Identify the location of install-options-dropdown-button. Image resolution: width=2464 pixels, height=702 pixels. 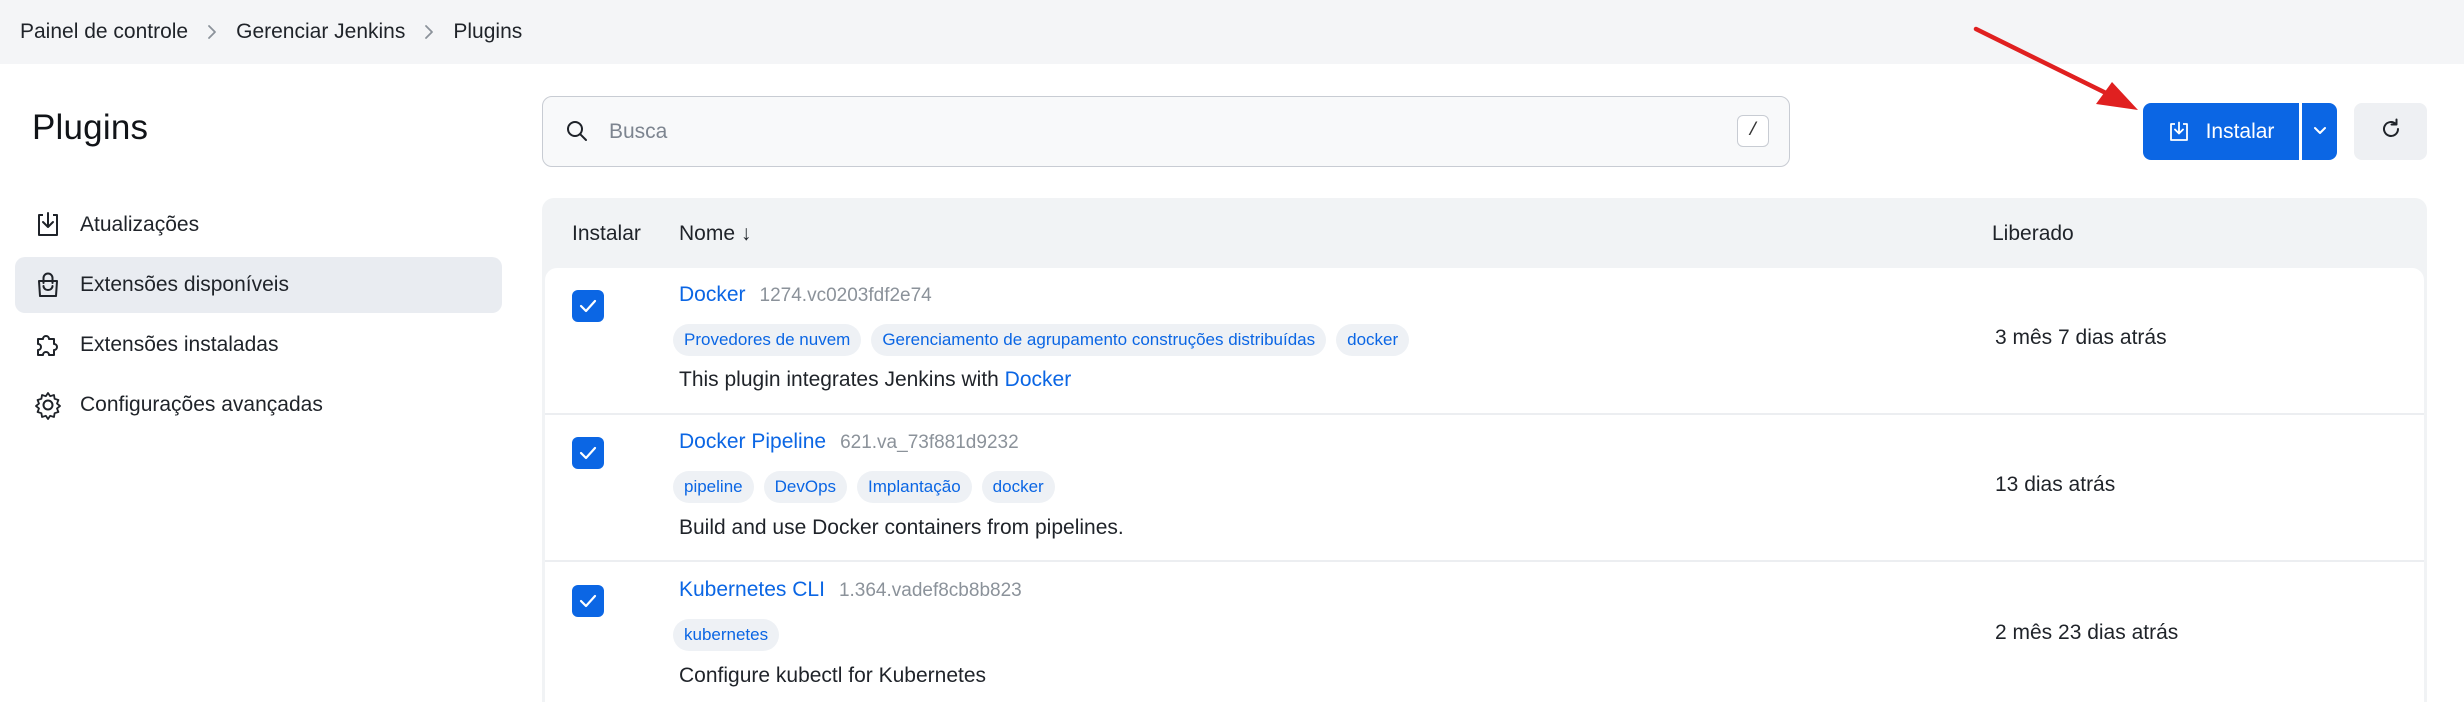
(2319, 131).